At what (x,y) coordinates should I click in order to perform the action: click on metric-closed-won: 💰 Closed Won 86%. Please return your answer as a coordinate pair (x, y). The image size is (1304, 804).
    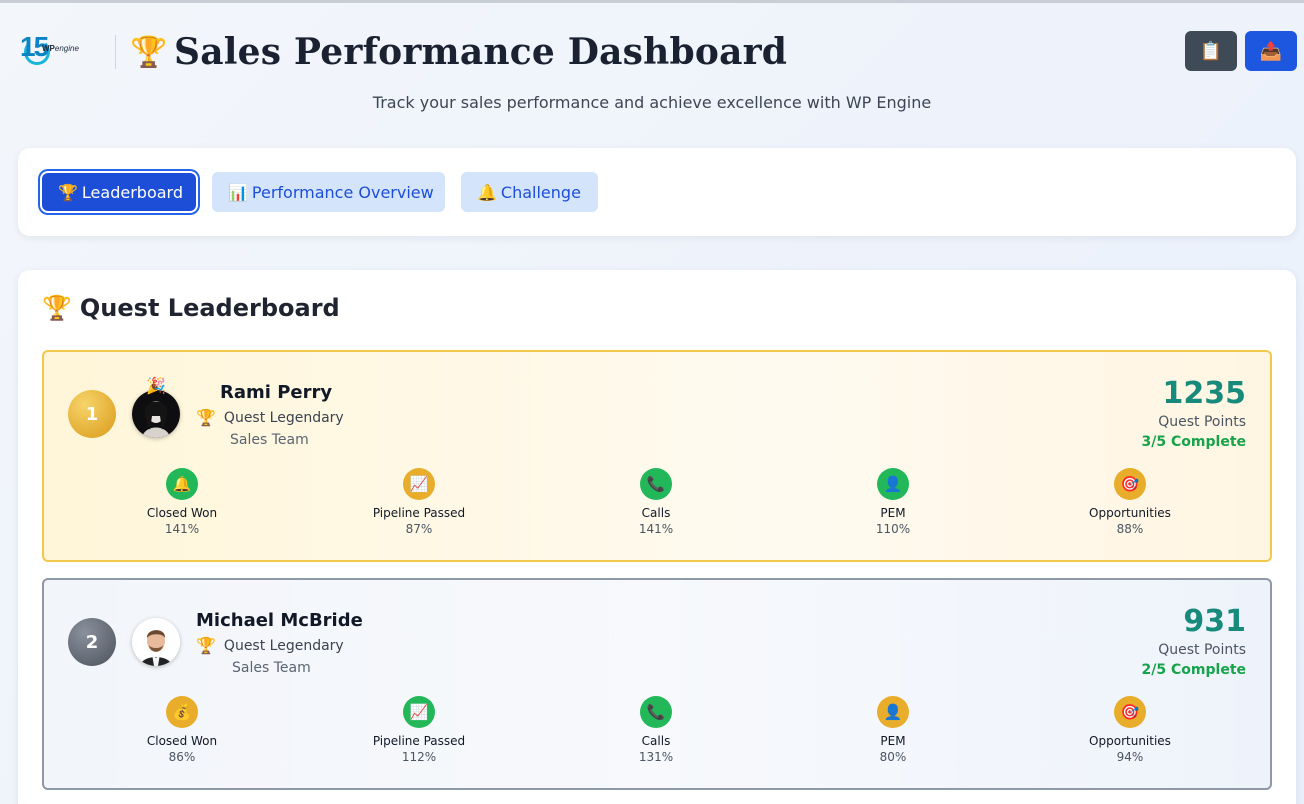
    Looking at the image, I should click on (182, 730).